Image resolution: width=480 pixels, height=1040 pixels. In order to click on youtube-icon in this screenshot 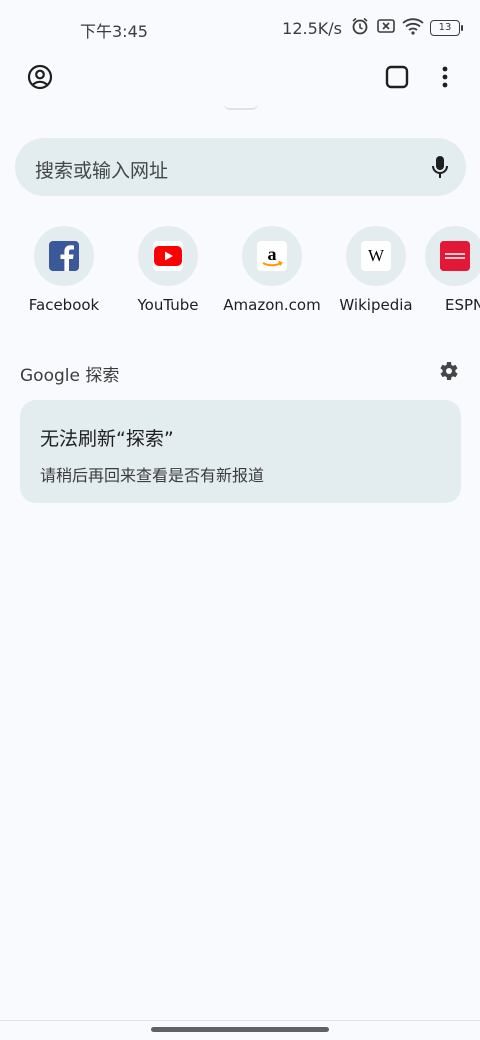, I will do `click(168, 256)`.